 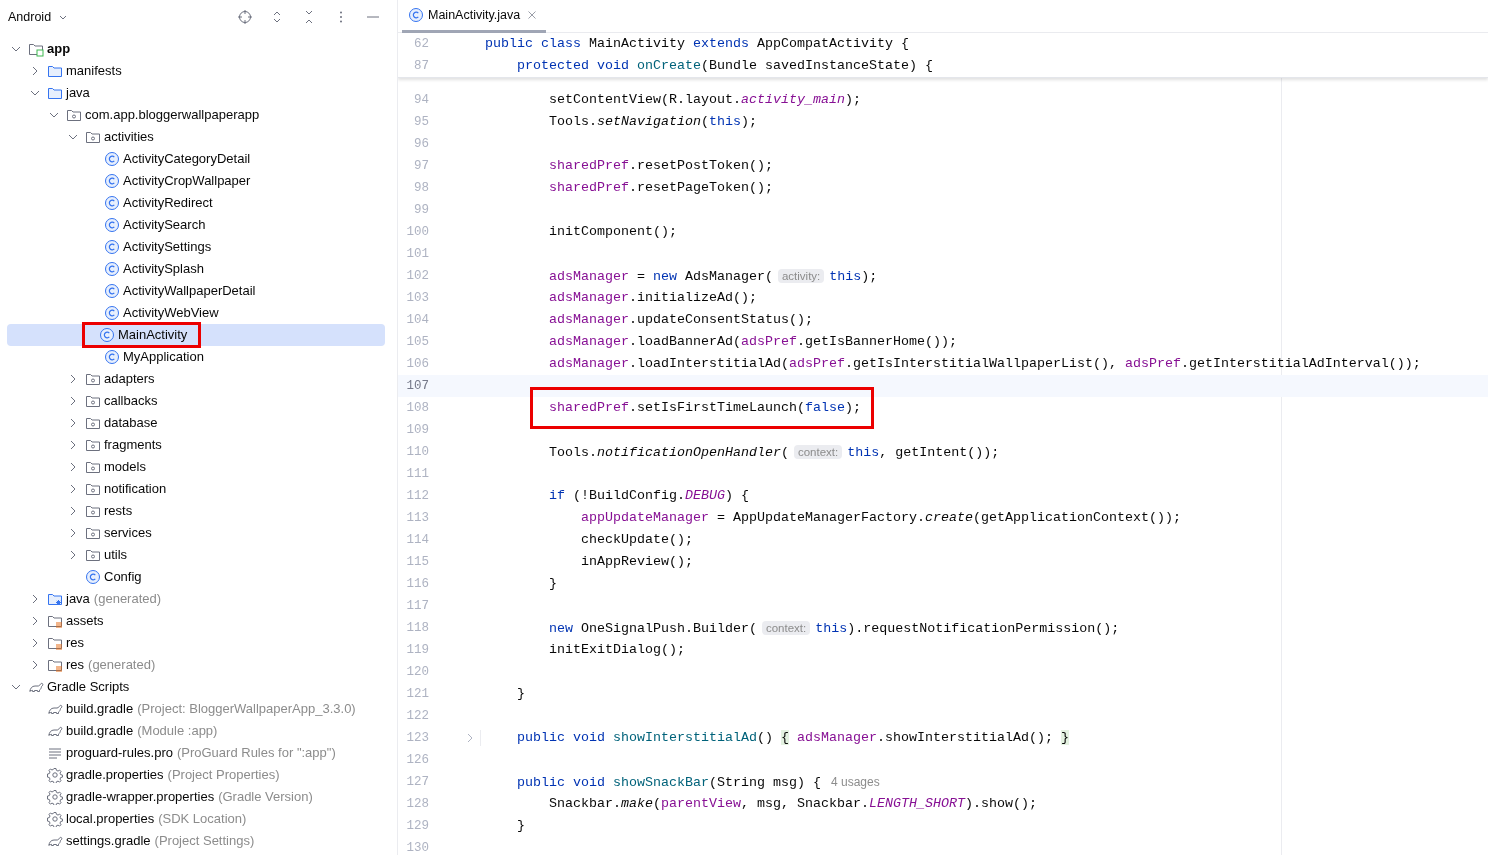 What do you see at coordinates (196, 489) in the screenshot?
I see `tree-row: notification` at bounding box center [196, 489].